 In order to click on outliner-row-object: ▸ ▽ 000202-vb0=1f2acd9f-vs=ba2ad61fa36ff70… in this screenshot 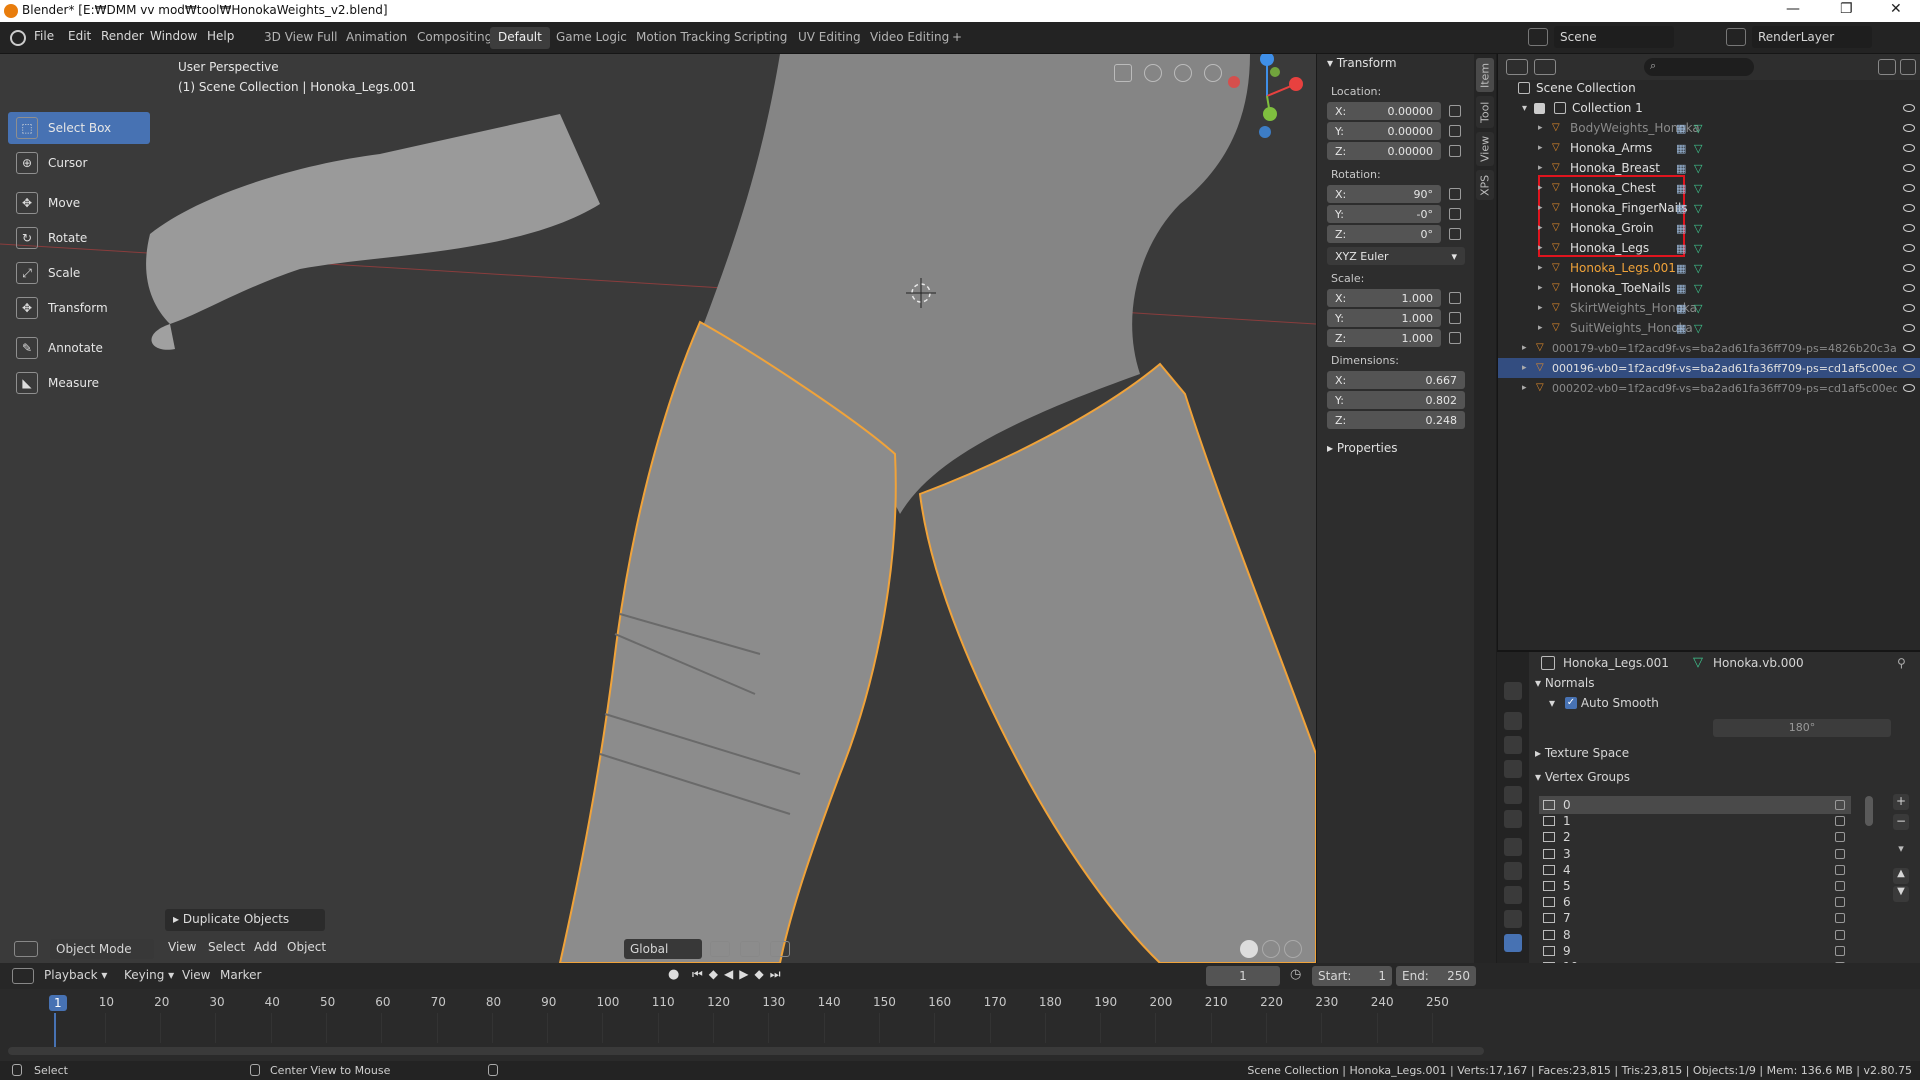, I will do `click(1709, 388)`.